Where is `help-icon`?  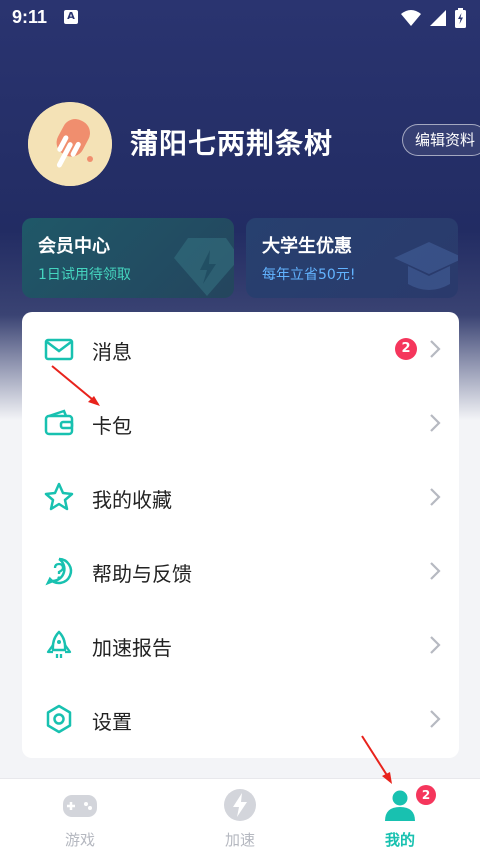
help-icon is located at coordinates (59, 571).